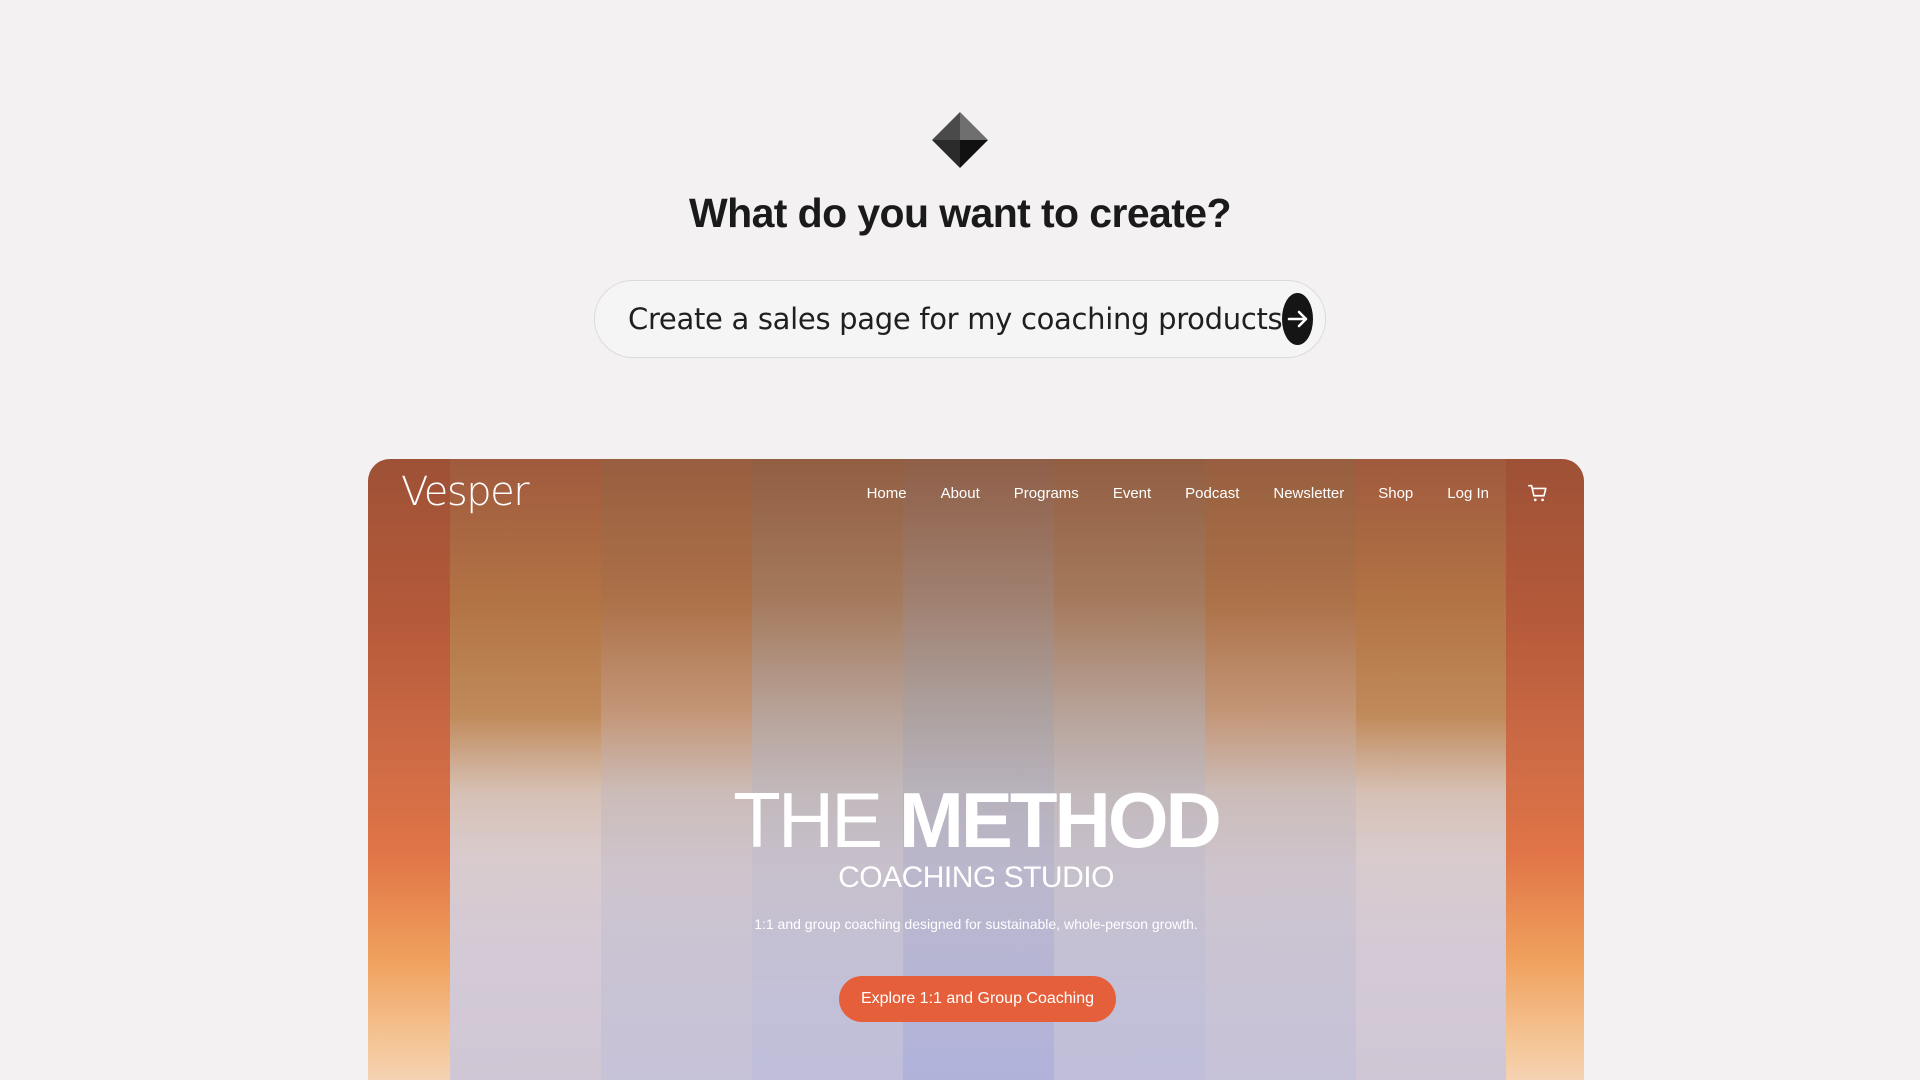  I want to click on hero-title-bold: METHOD, so click(1060, 820).